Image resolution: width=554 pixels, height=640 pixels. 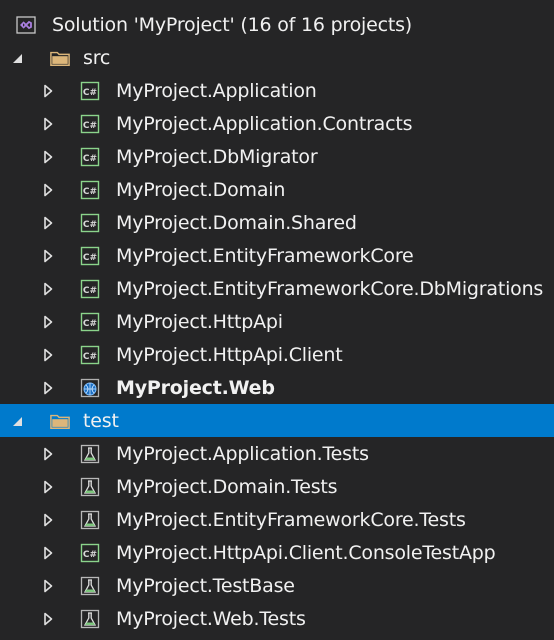 I want to click on project-row: MyProject.Domain.Tests, so click(x=277, y=486).